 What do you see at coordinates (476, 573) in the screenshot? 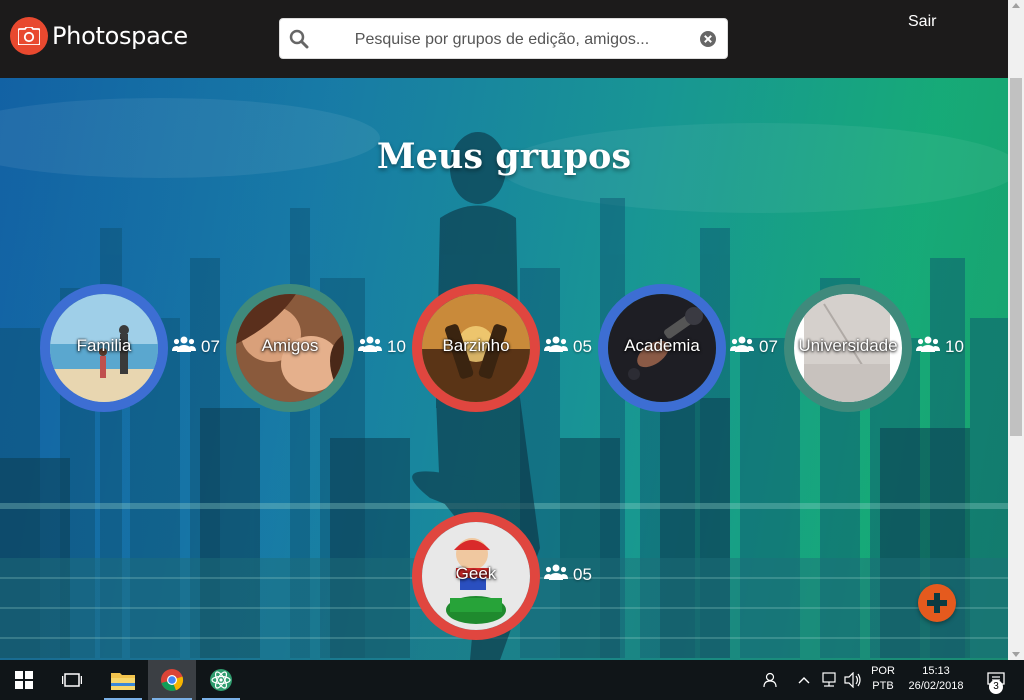
I see `group-name: Geek` at bounding box center [476, 573].